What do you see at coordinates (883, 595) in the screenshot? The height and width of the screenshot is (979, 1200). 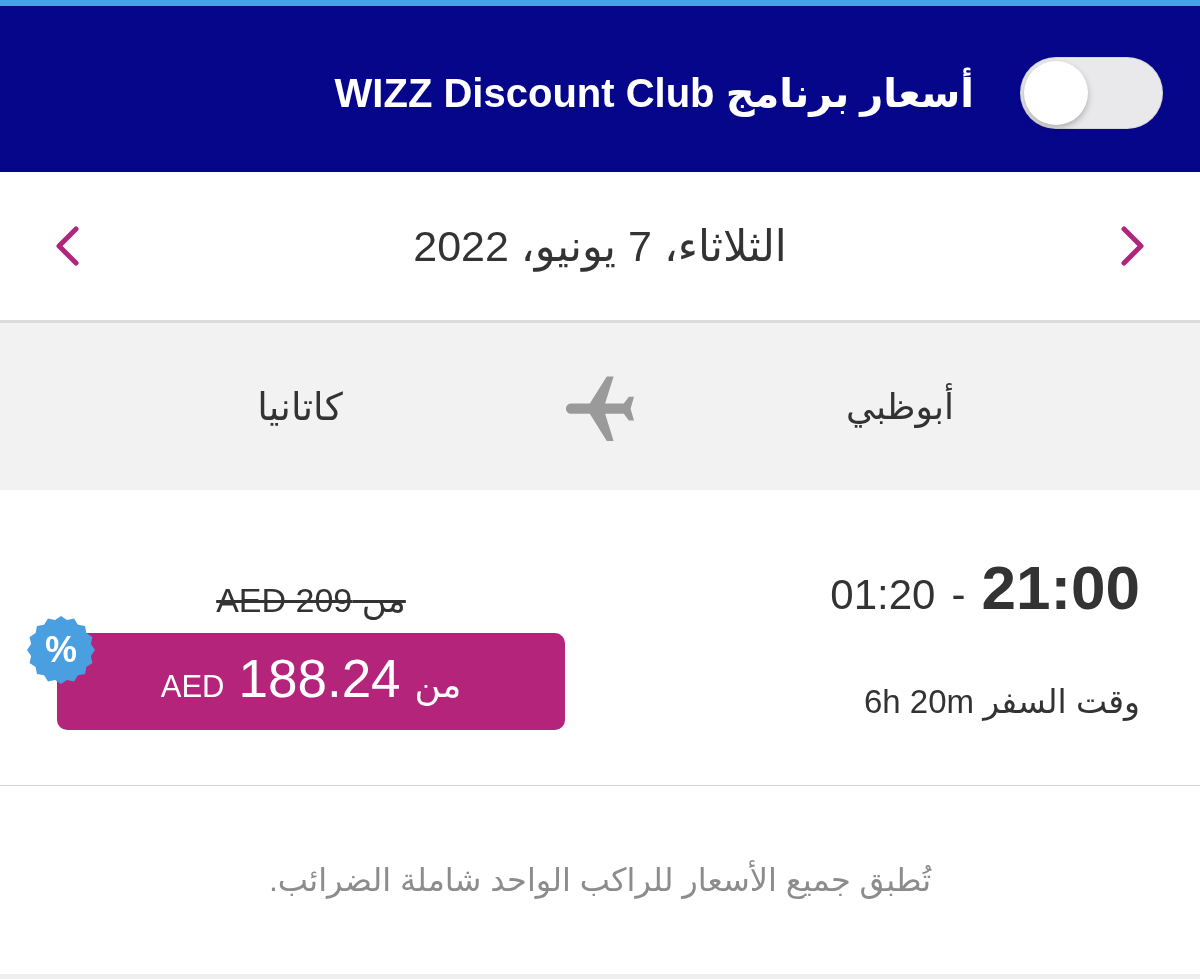 I see `arrival-time: 01:20` at bounding box center [883, 595].